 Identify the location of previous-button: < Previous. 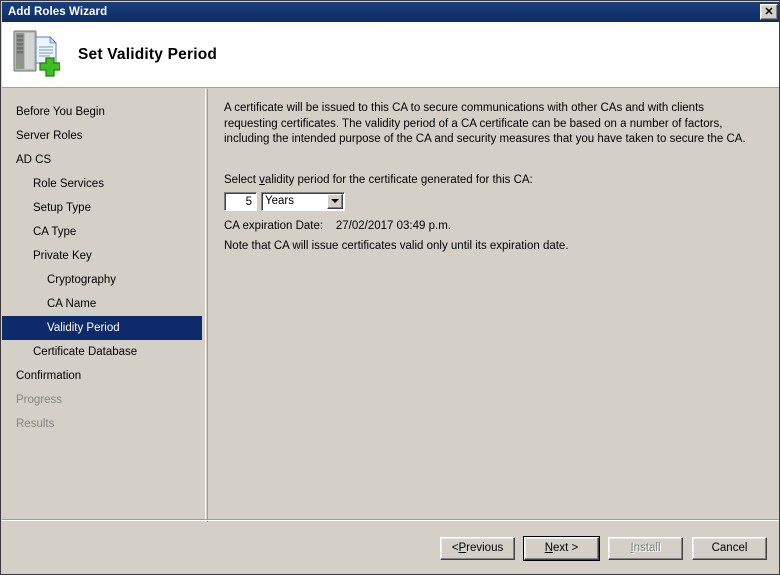
(477, 548).